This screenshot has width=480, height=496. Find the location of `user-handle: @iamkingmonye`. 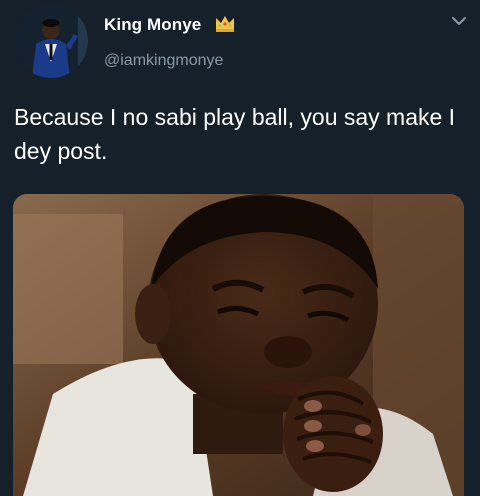

user-handle: @iamkingmonye is located at coordinates (163, 61).